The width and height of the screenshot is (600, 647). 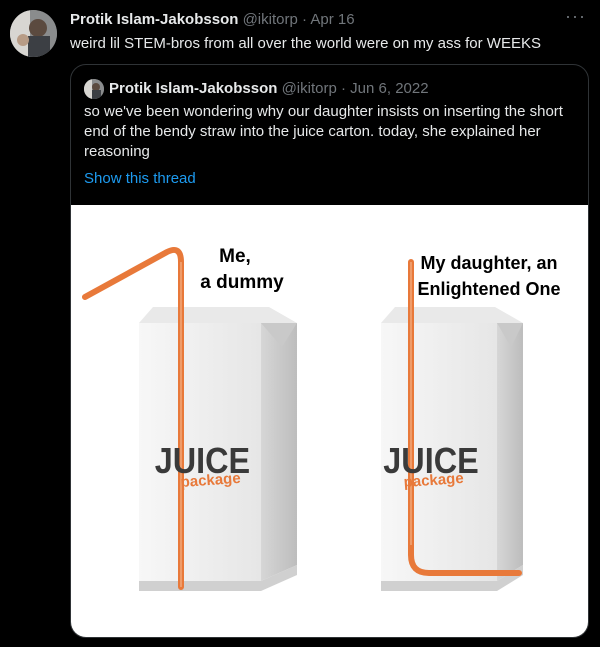 I want to click on quoted-author-name: Protik Islam-Jakobsson, so click(x=193, y=88).